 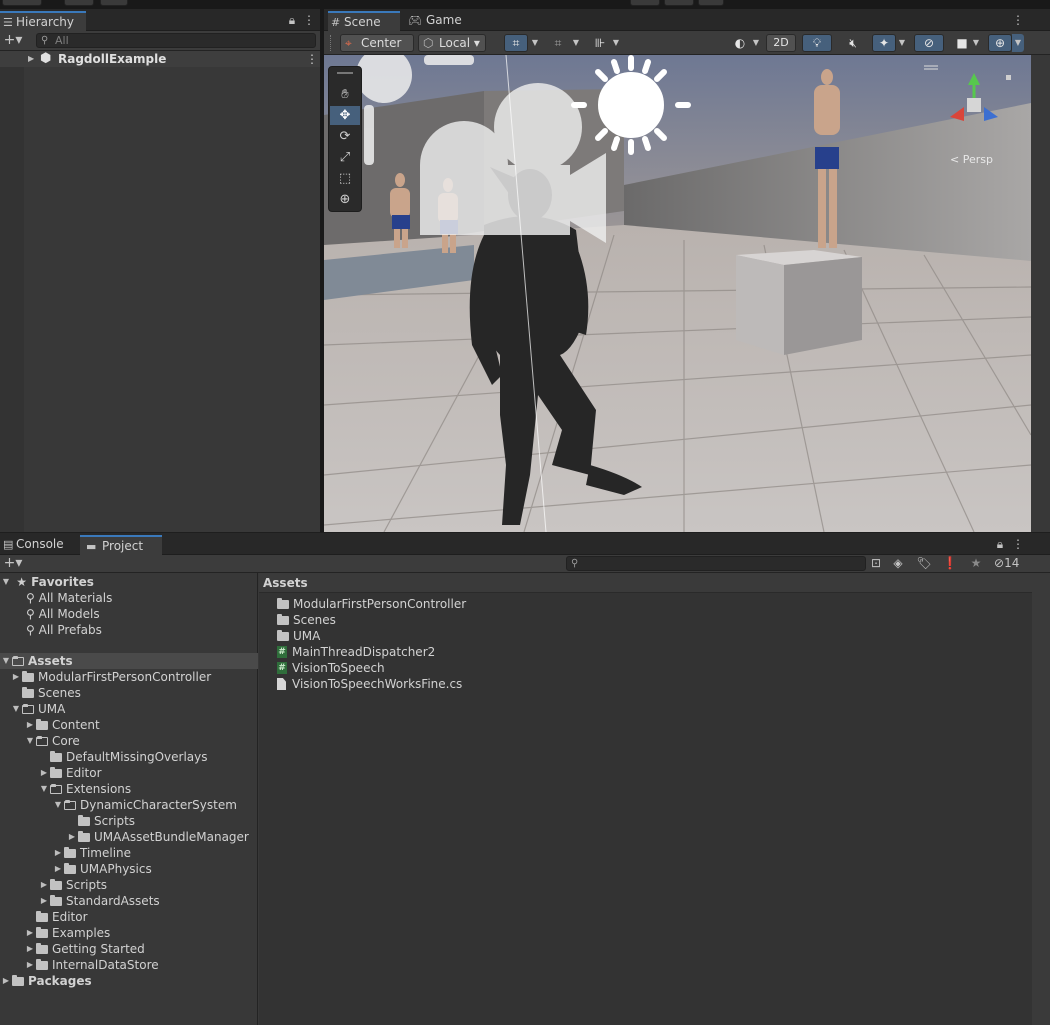 What do you see at coordinates (600, 43) in the screenshot?
I see `ruler-icon: ⊪` at bounding box center [600, 43].